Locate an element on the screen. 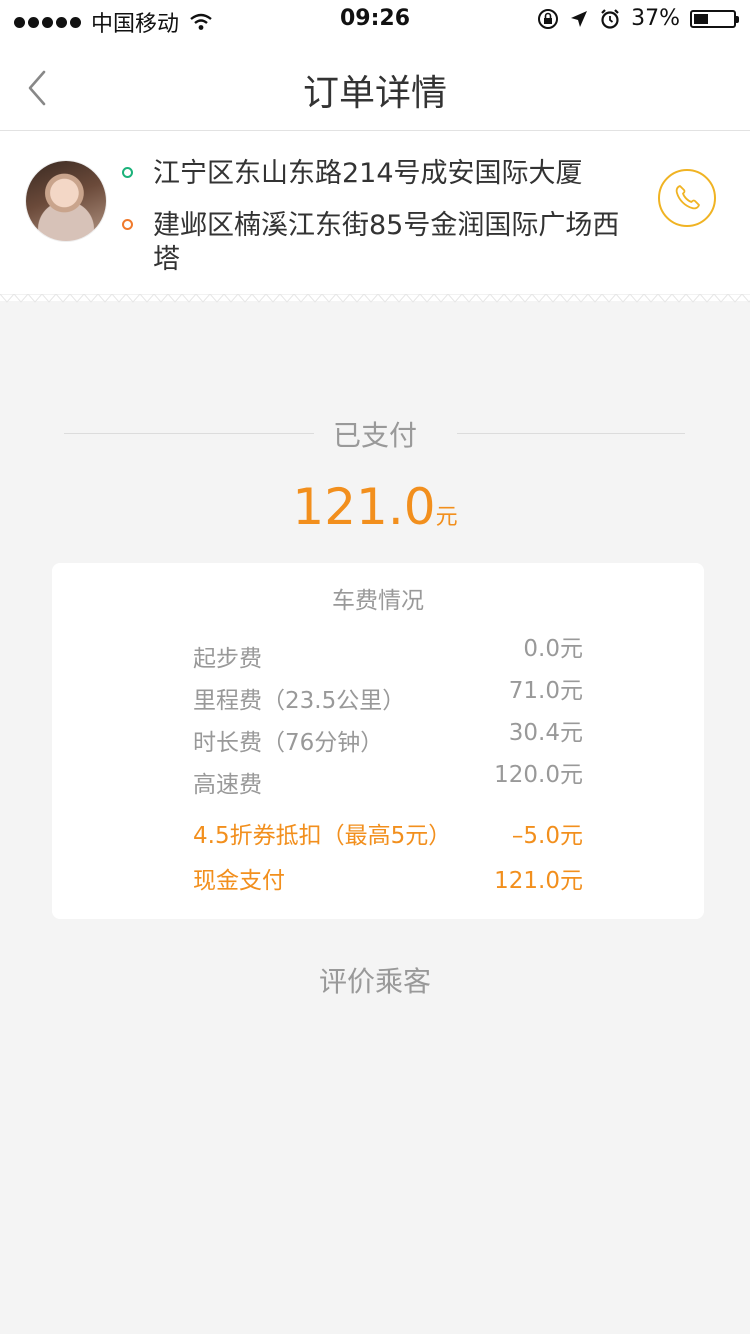 This screenshot has height=1334, width=750. fee-label: 时长费（76分钟） is located at coordinates (288, 743).